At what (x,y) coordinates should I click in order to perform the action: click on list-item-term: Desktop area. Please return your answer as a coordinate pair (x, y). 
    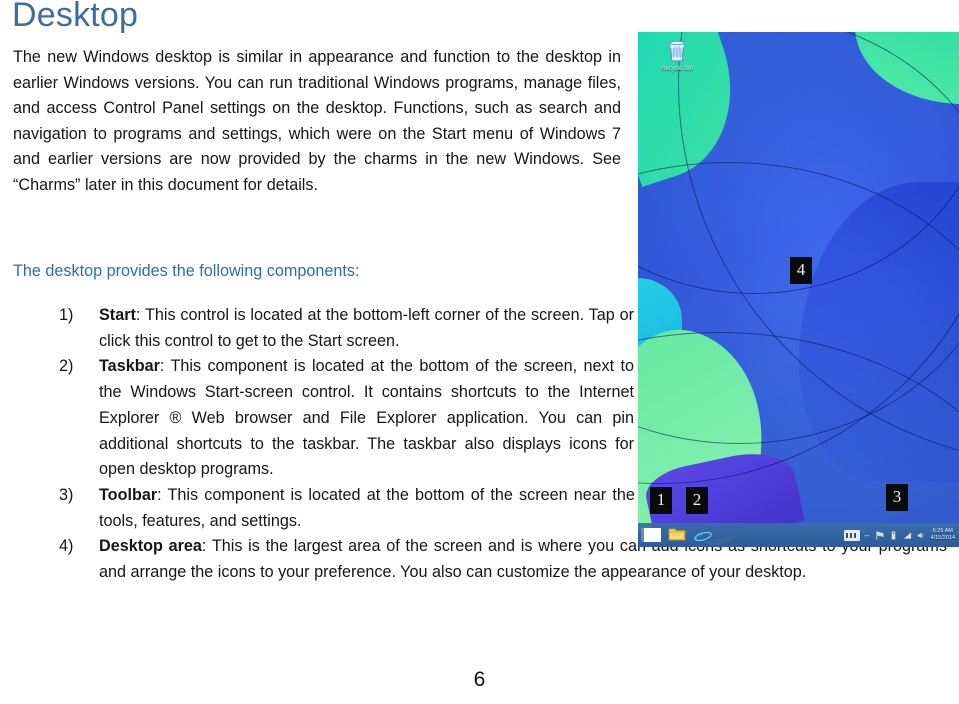
    Looking at the image, I should click on (150, 546).